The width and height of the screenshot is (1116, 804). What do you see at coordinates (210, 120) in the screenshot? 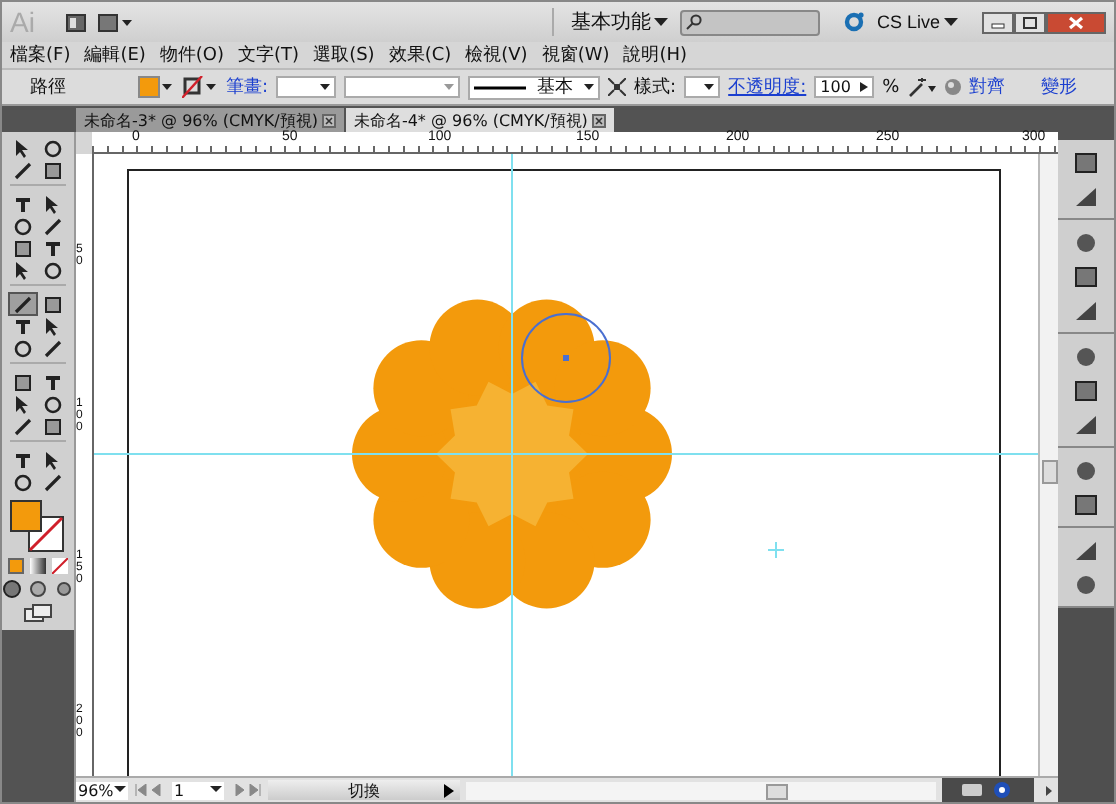
I see `document-tab: 未命名-3* @ 96% (CMYK/預視)` at bounding box center [210, 120].